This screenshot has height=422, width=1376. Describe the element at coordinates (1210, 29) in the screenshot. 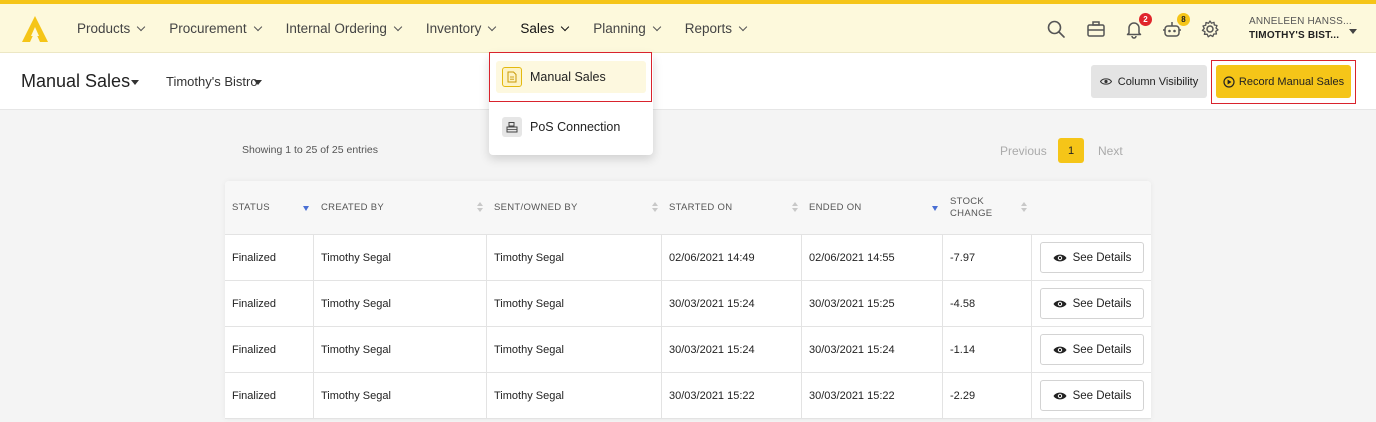

I see `gear-icon` at that location.